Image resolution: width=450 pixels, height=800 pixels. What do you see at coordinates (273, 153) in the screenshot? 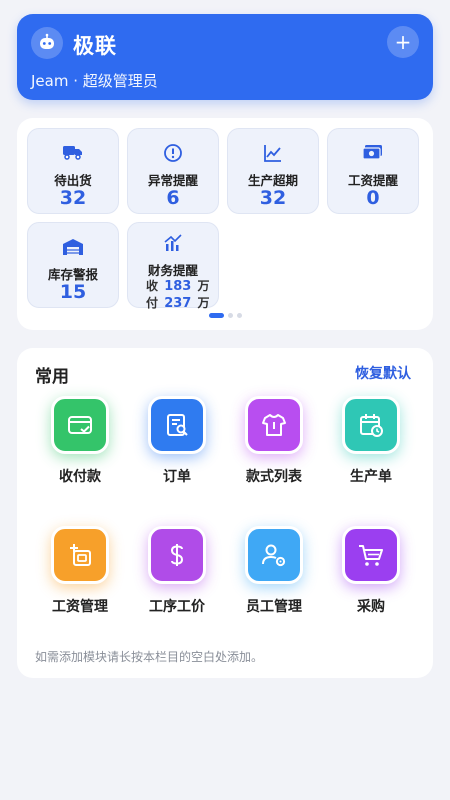
I see `line-chart-icon` at bounding box center [273, 153].